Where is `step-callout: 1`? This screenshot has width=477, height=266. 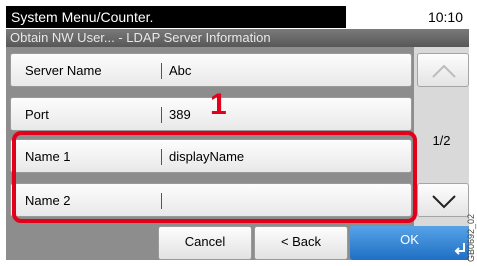 step-callout: 1 is located at coordinates (218, 104).